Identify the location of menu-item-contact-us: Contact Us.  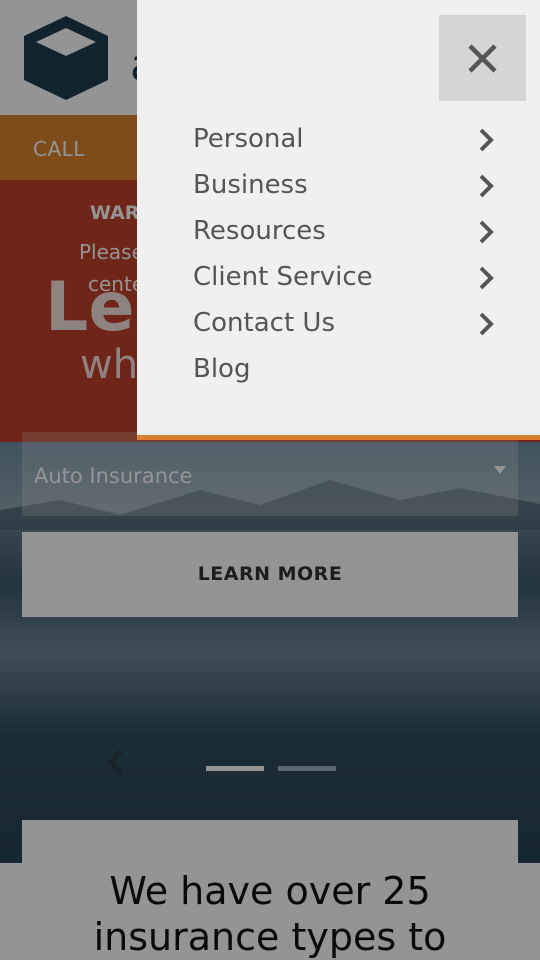
(353, 325).